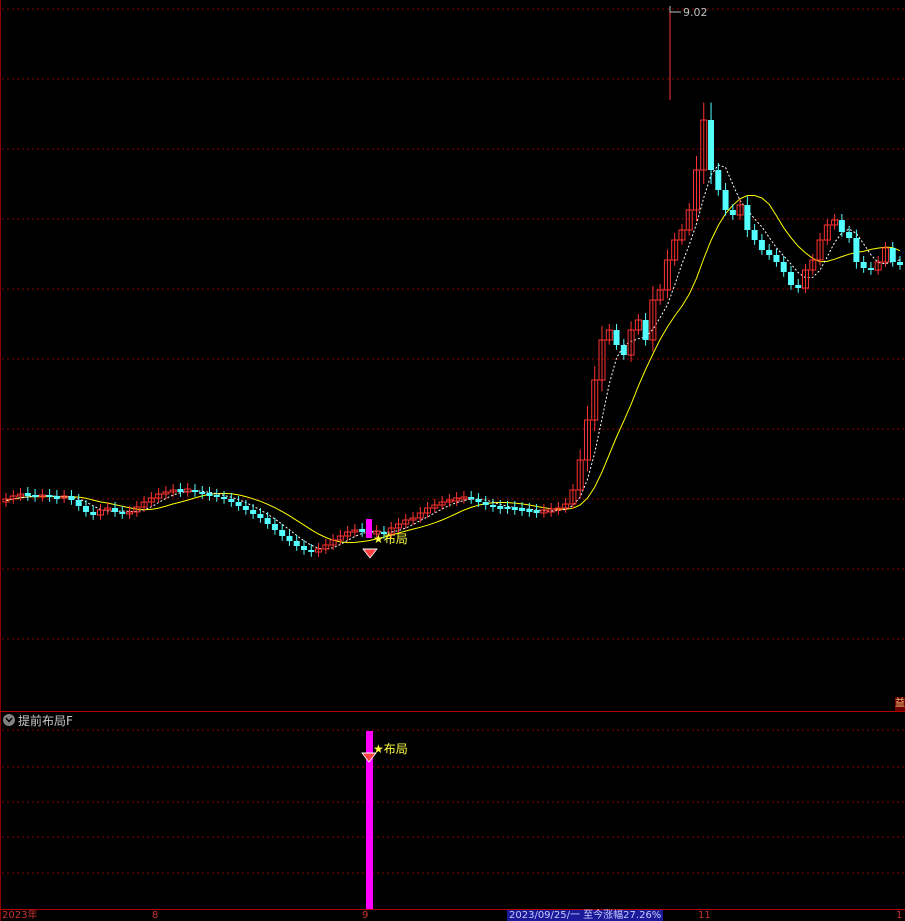  I want to click on date-label: 8, so click(155, 915).